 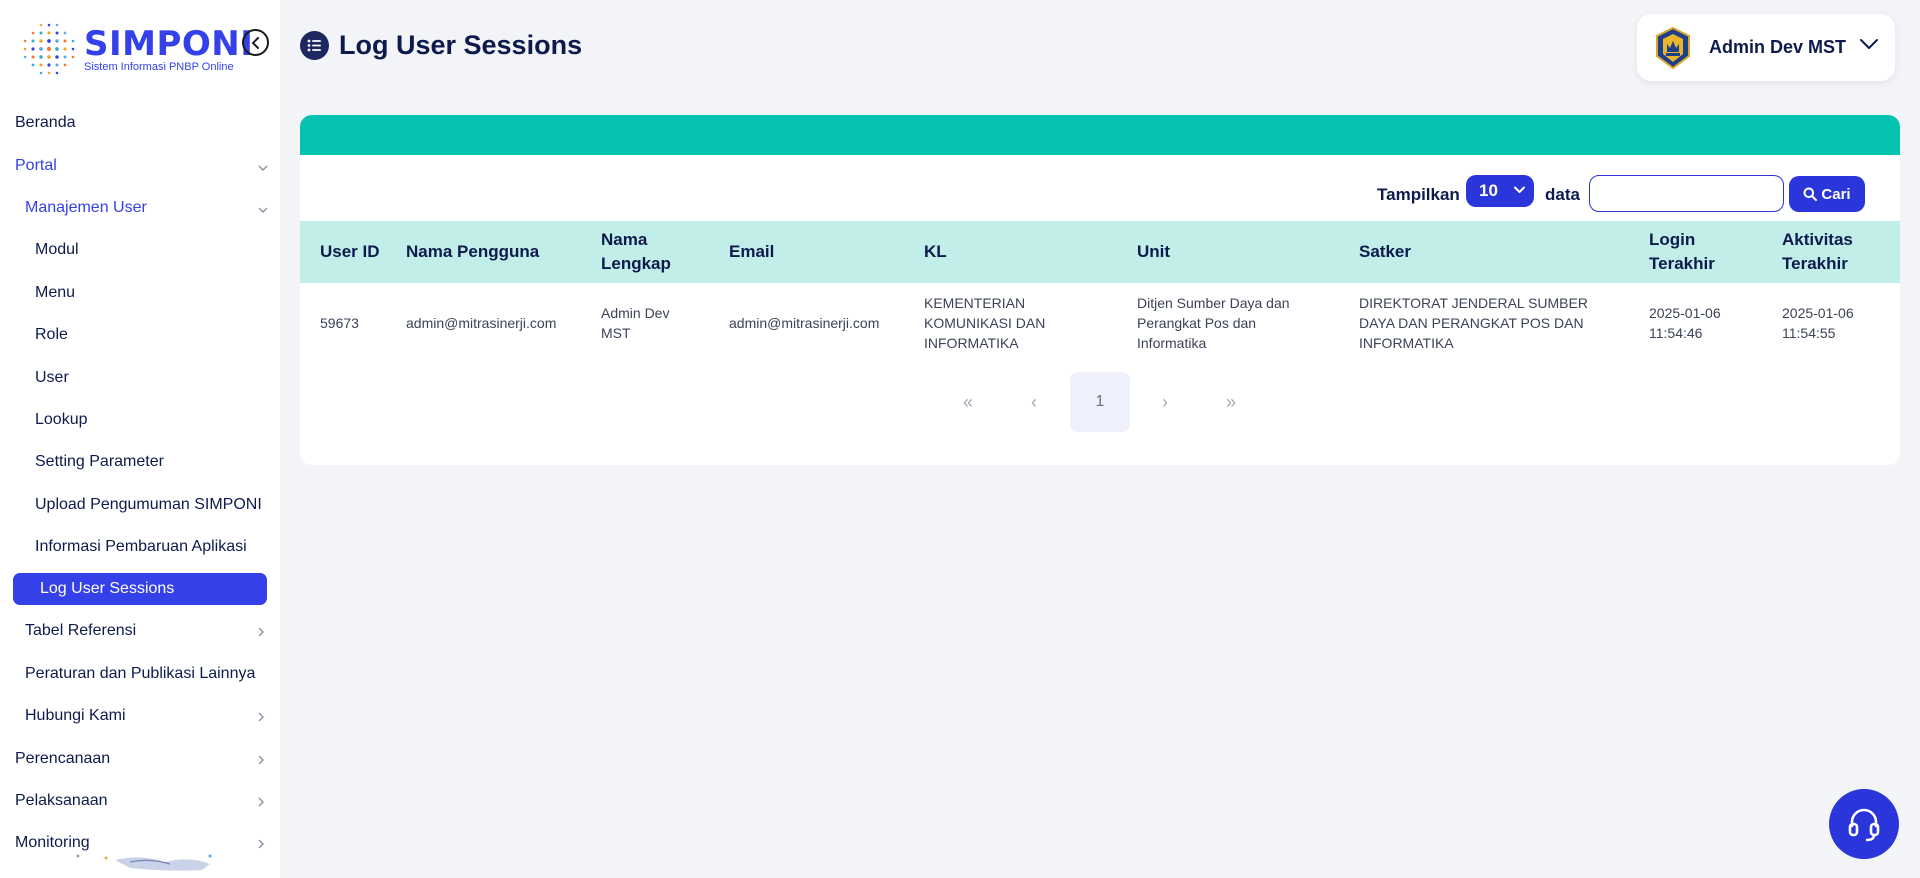 I want to click on col-user-id: User ID, so click(x=343, y=252).